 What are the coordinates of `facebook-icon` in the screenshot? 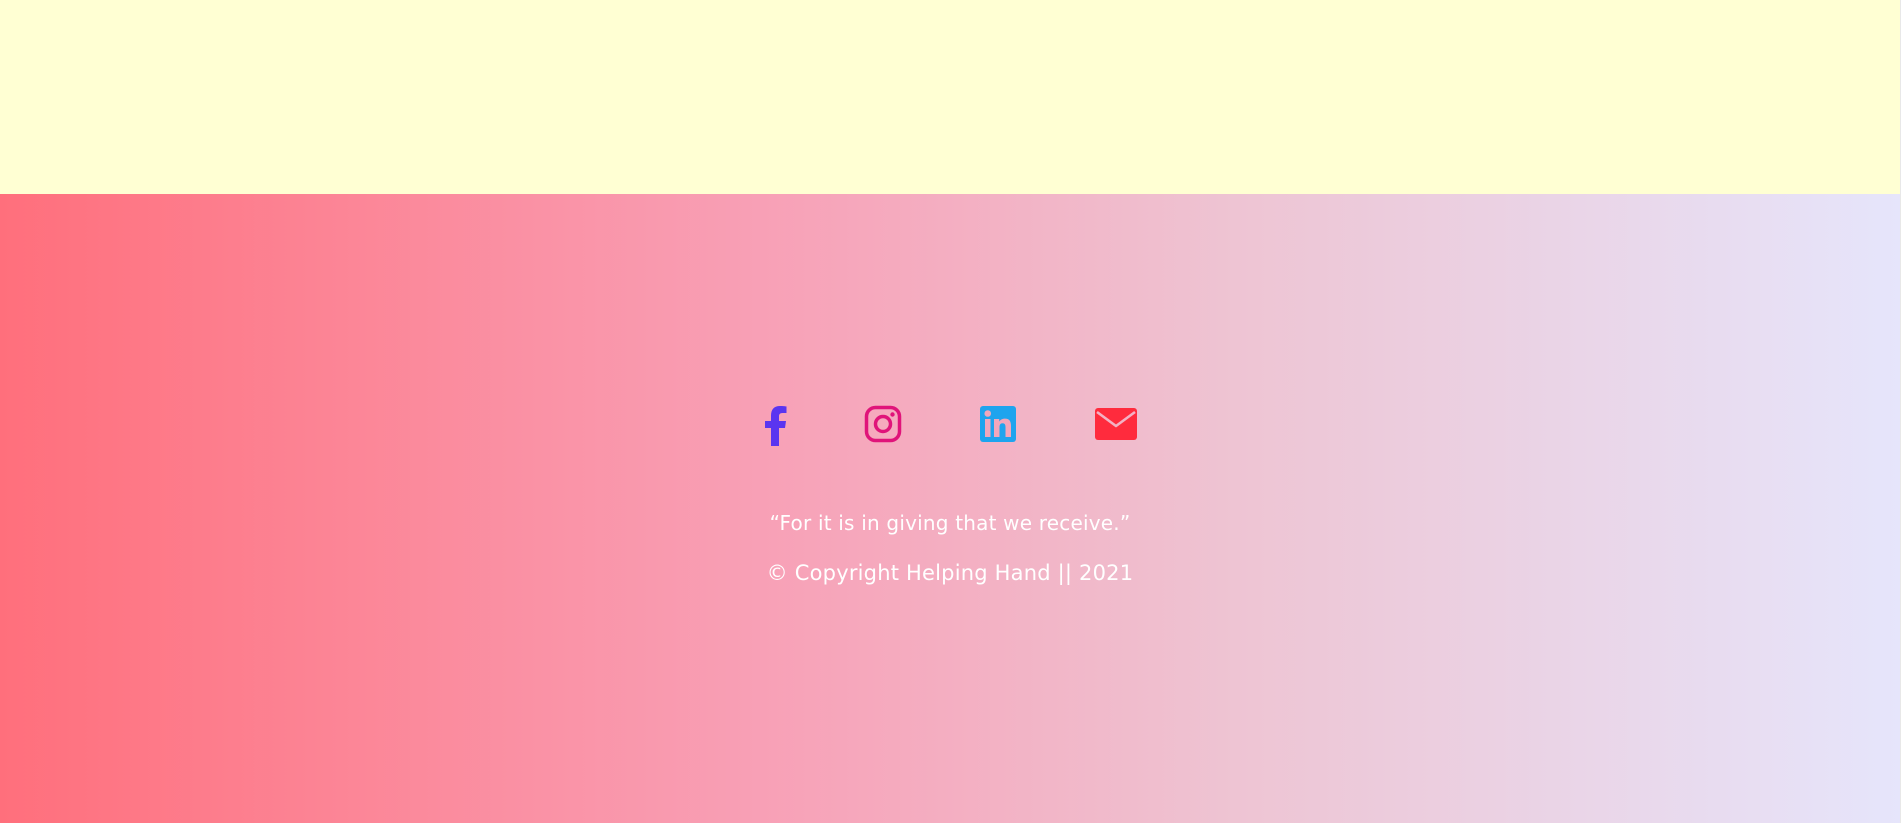 It's located at (774, 424).